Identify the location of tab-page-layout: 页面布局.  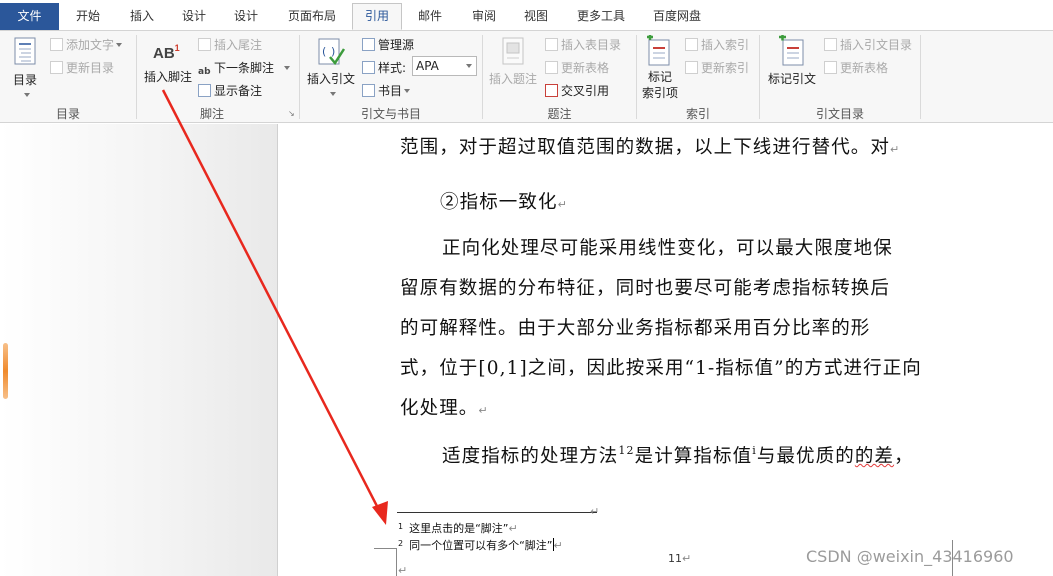
(312, 16).